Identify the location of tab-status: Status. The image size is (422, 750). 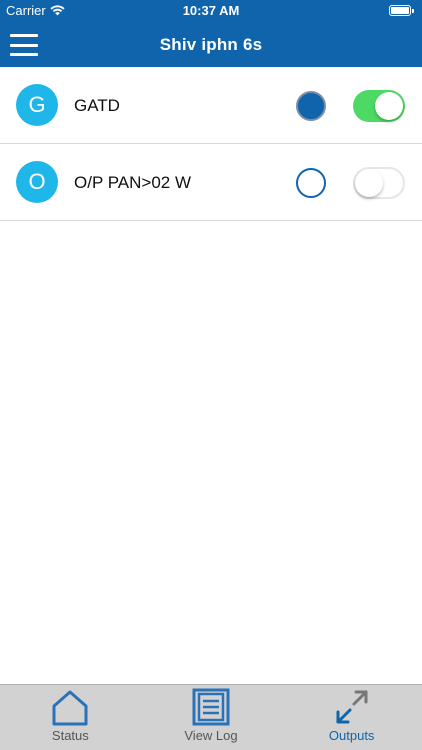
(70, 717).